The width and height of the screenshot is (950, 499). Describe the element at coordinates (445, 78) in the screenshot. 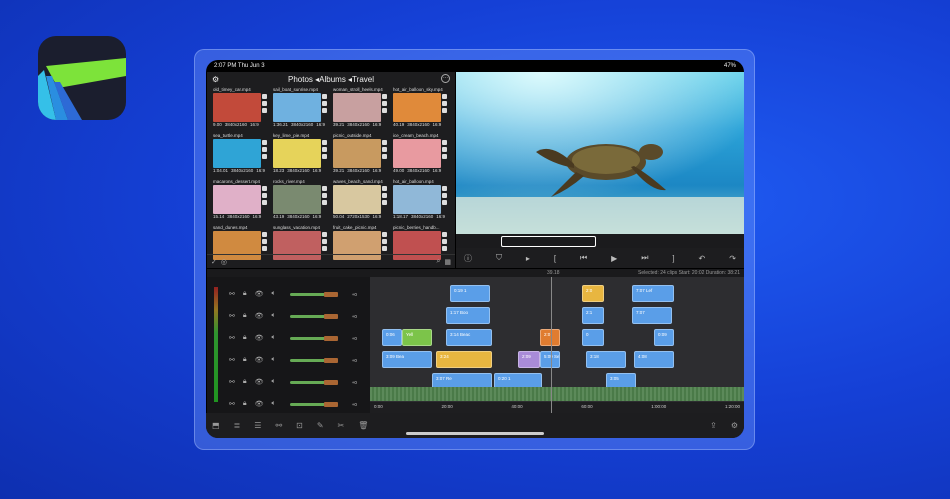

I see `more-options-icon: ···` at that location.